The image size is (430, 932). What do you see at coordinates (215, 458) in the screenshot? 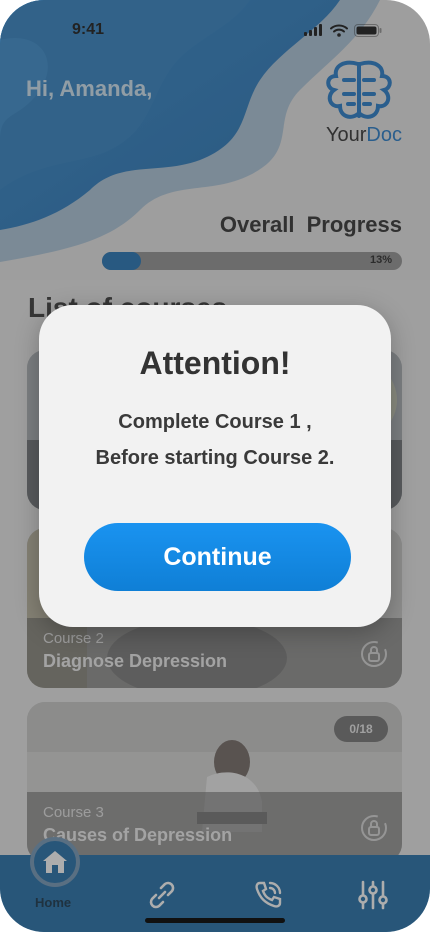
I see `dialog-message-line2: Before starting Course 2.` at bounding box center [215, 458].